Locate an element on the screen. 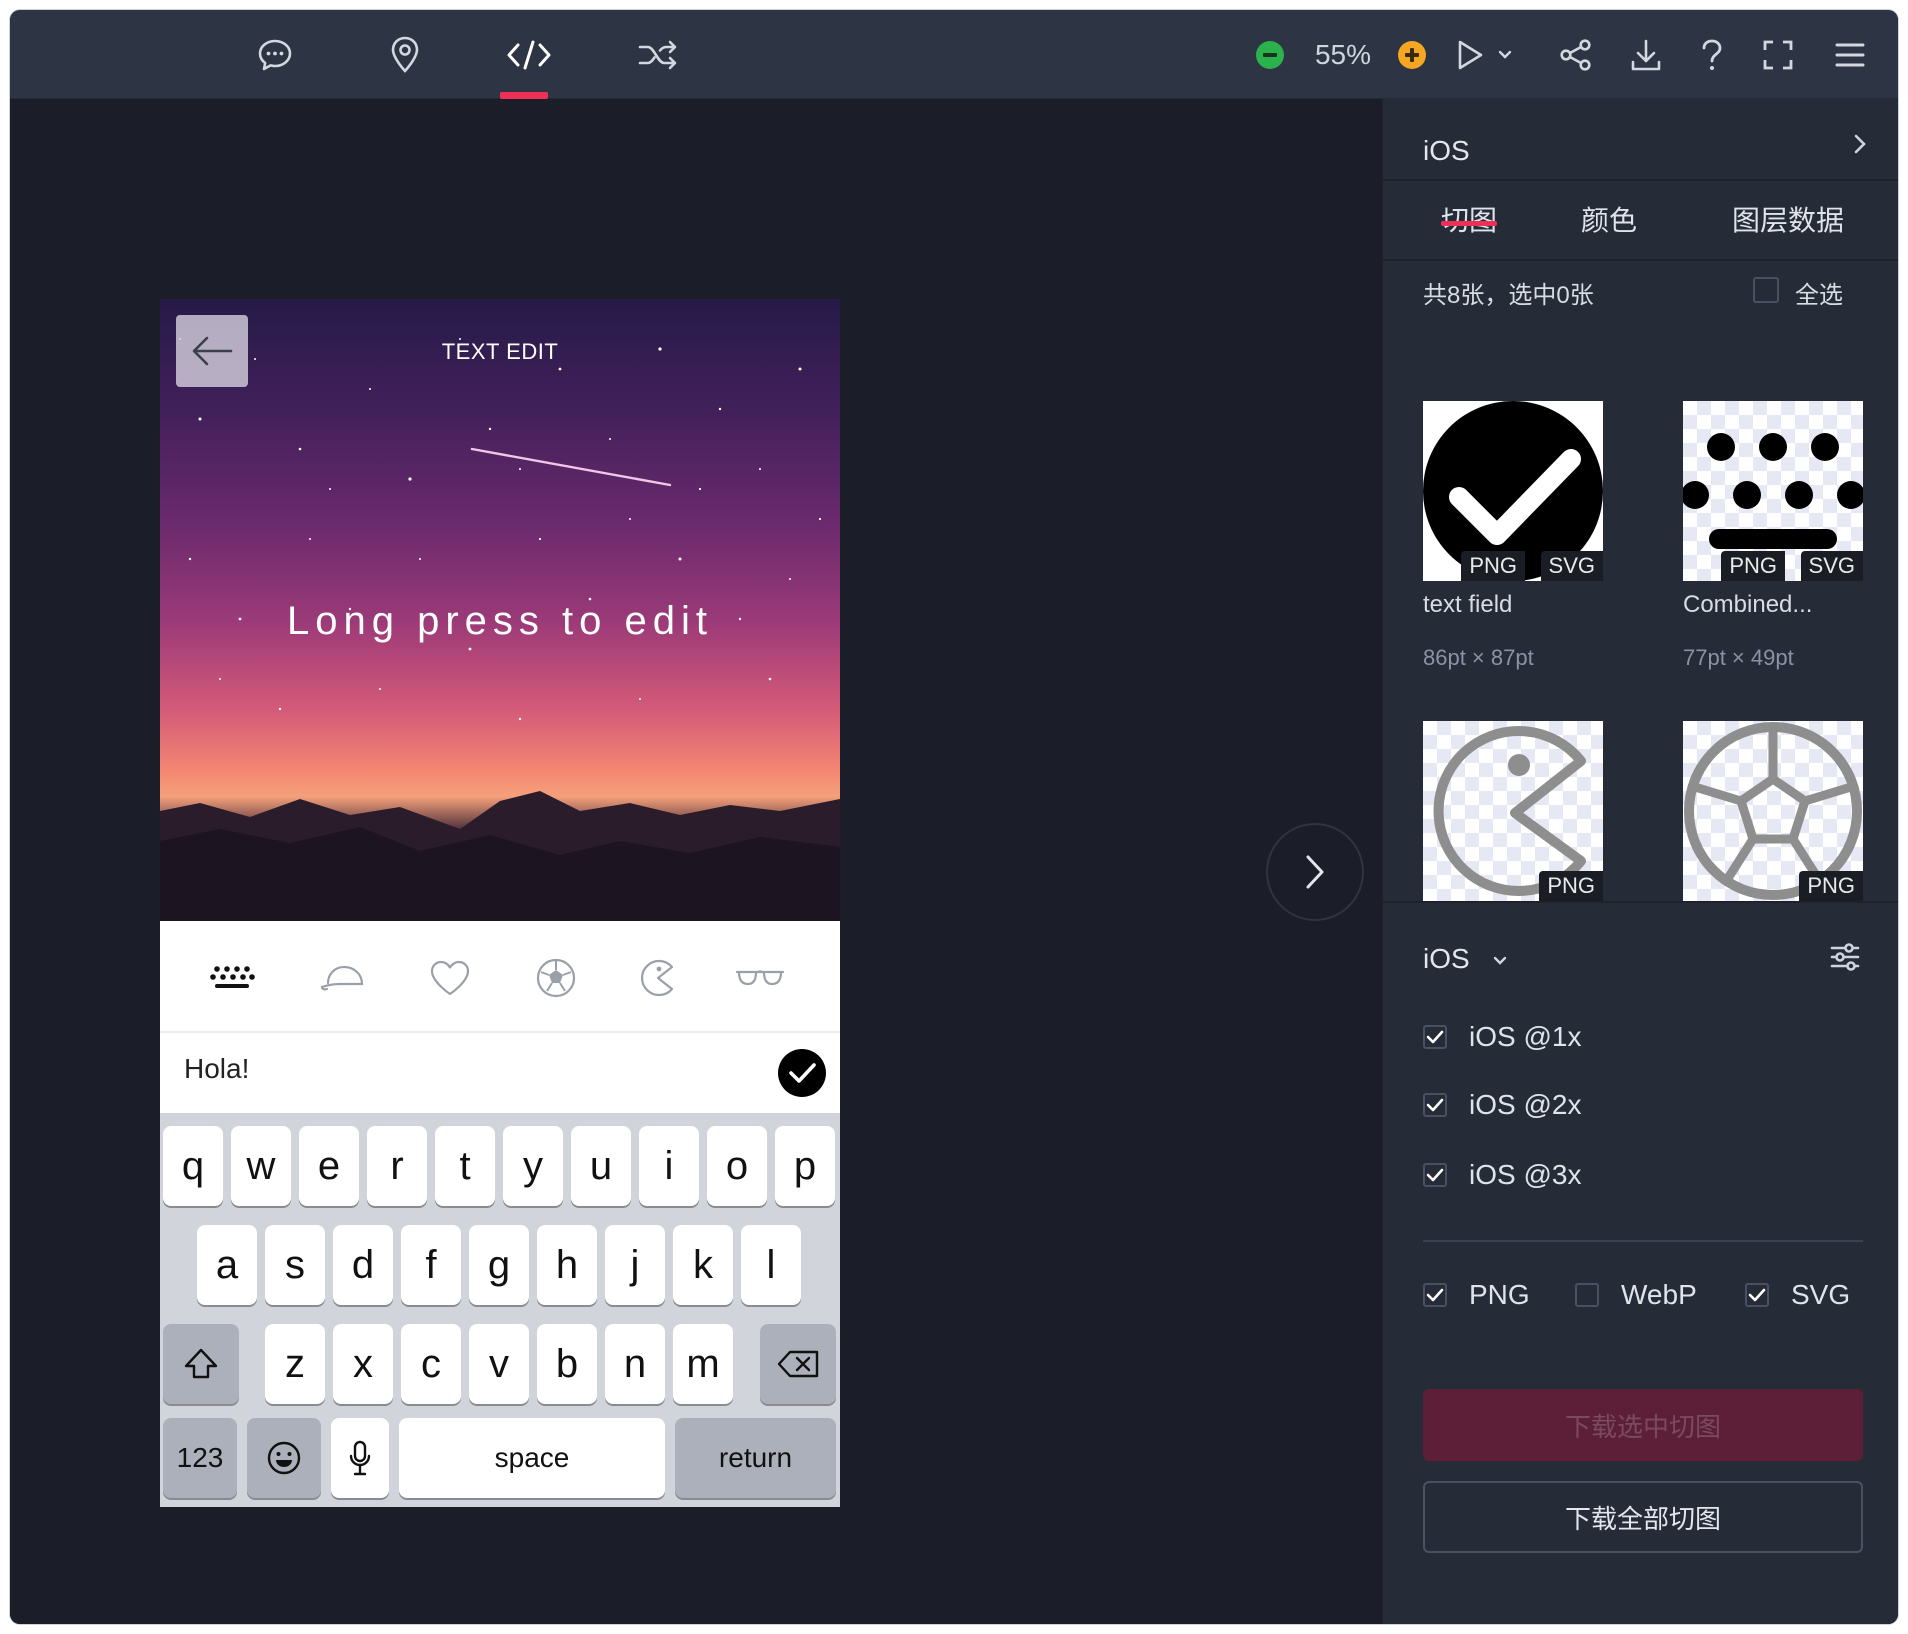  key: e is located at coordinates (329, 1166).